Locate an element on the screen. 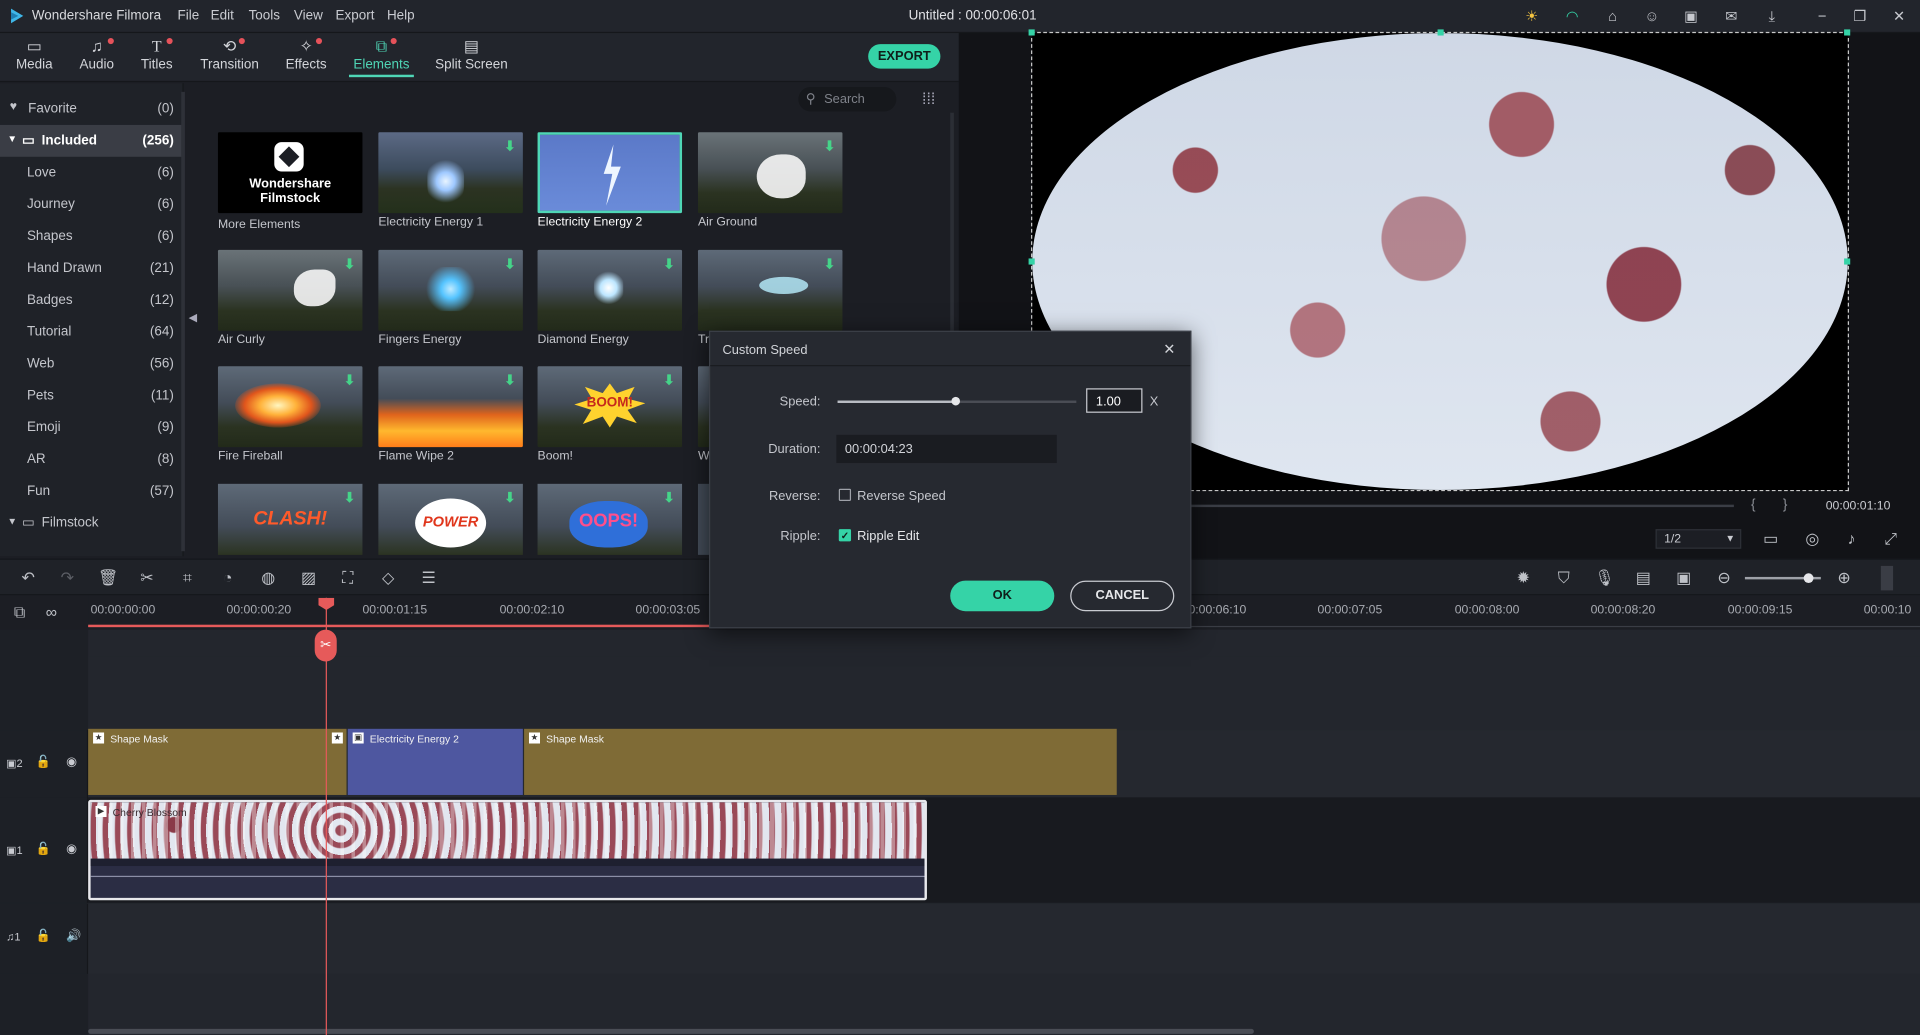  speed-input: 1.00 is located at coordinates (1114, 400).